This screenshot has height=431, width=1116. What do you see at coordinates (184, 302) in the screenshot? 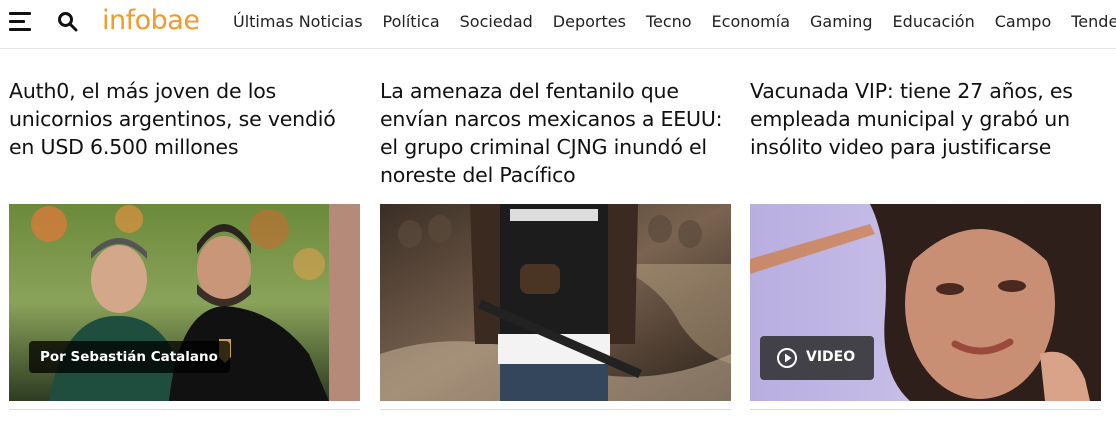
I see `article-photo: Por Sebastián Catalano` at bounding box center [184, 302].